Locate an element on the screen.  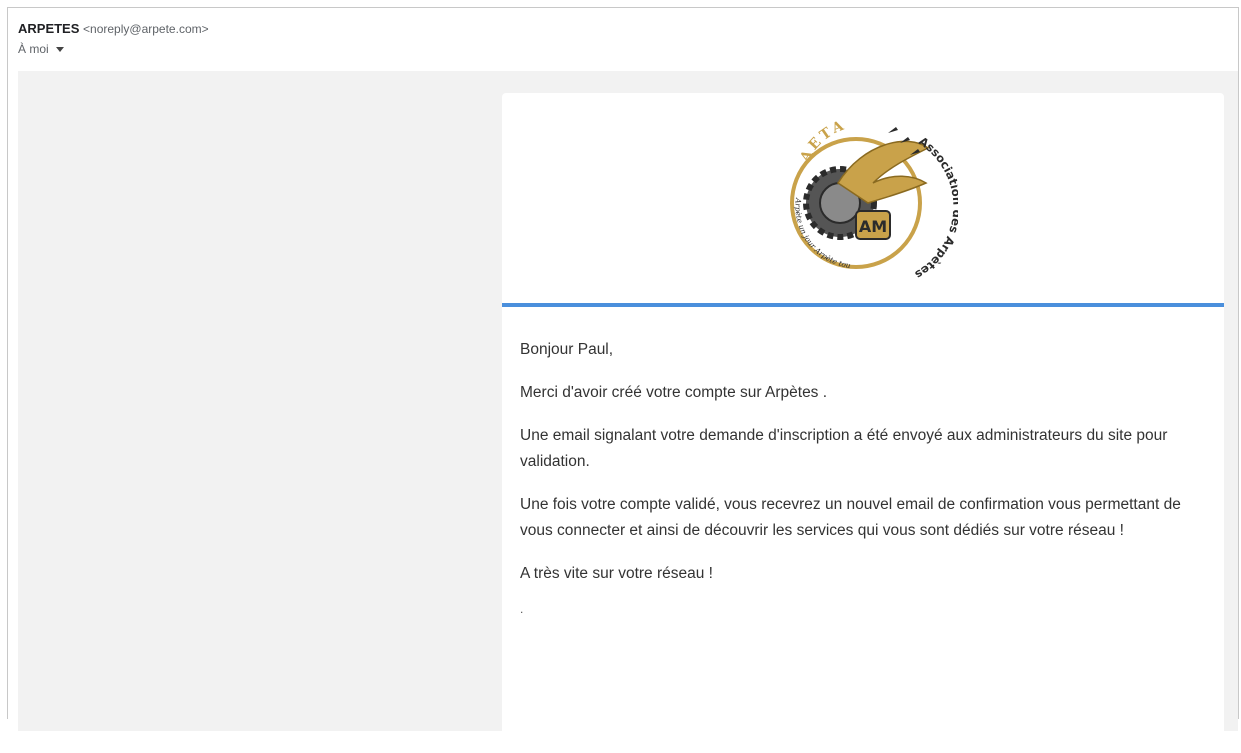
recipient-row: À moi is located at coordinates (113, 49).